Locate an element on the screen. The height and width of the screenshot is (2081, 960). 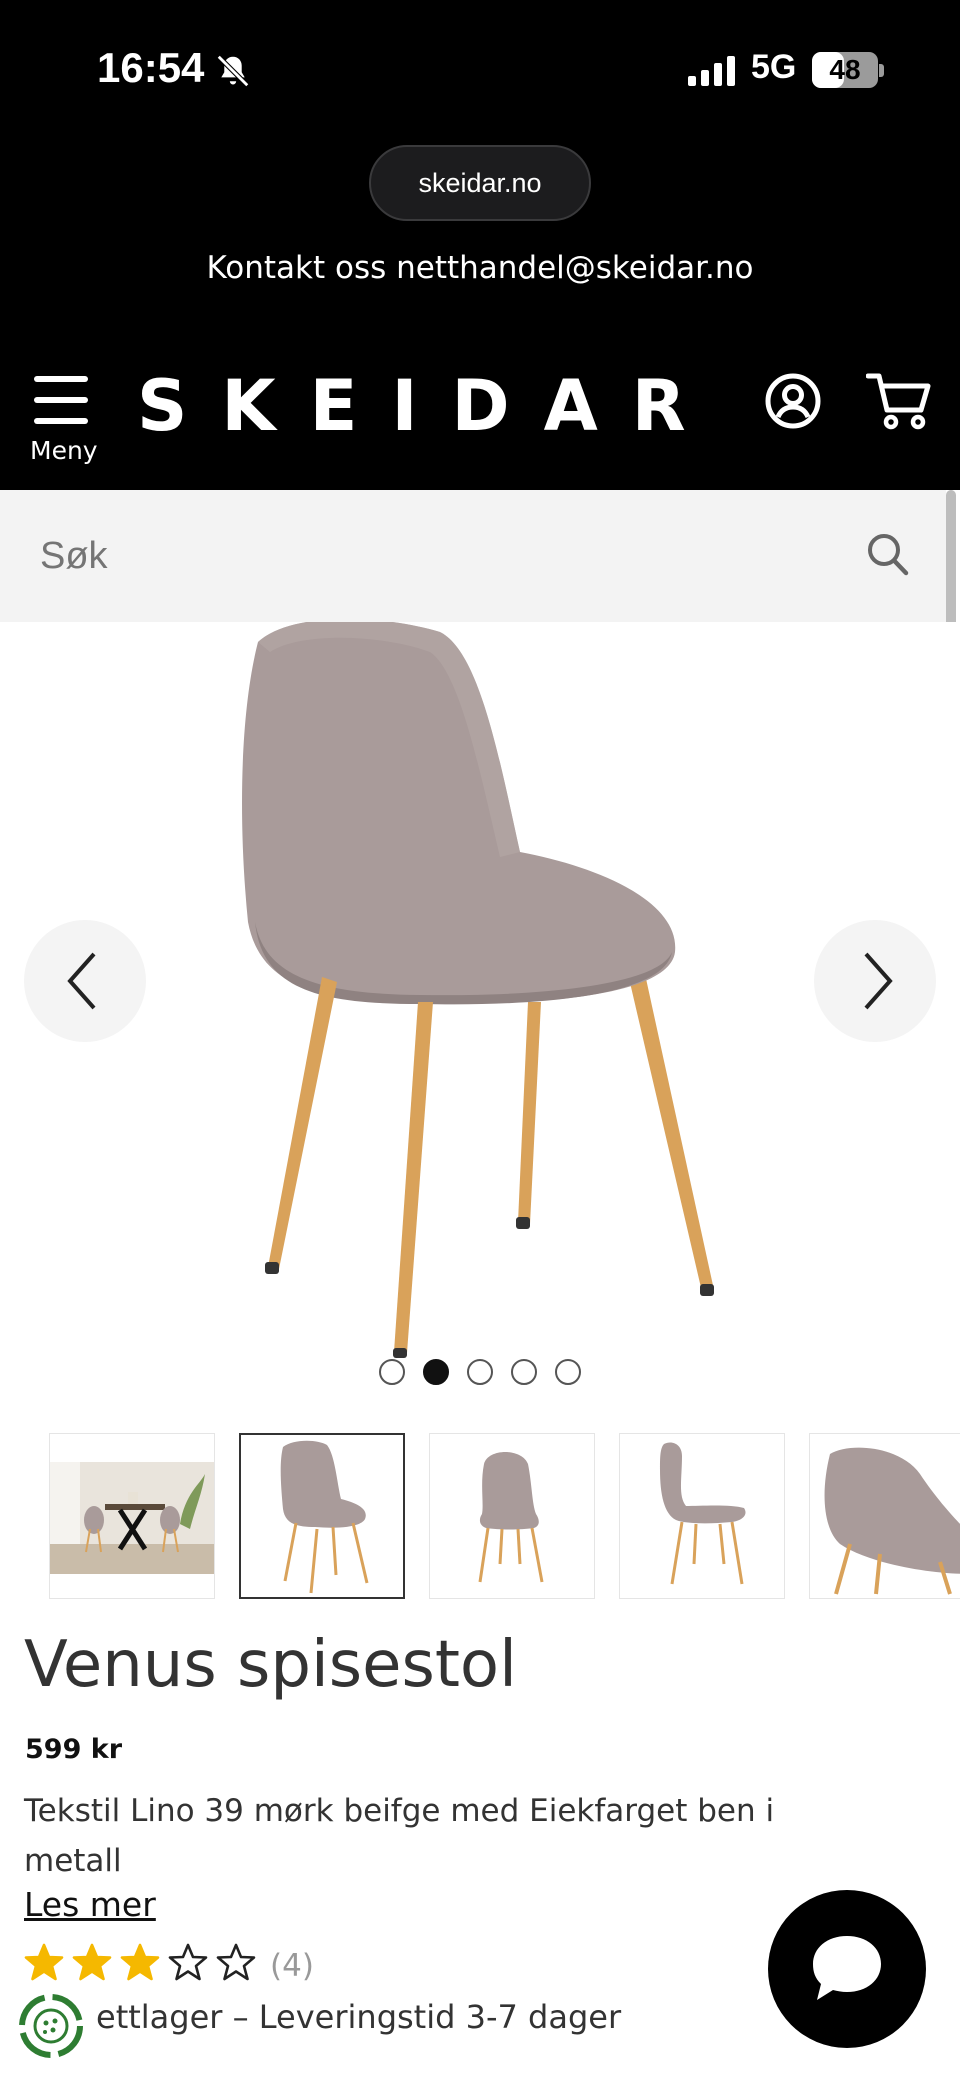
chair-closeup-image is located at coordinates (892, 1521).